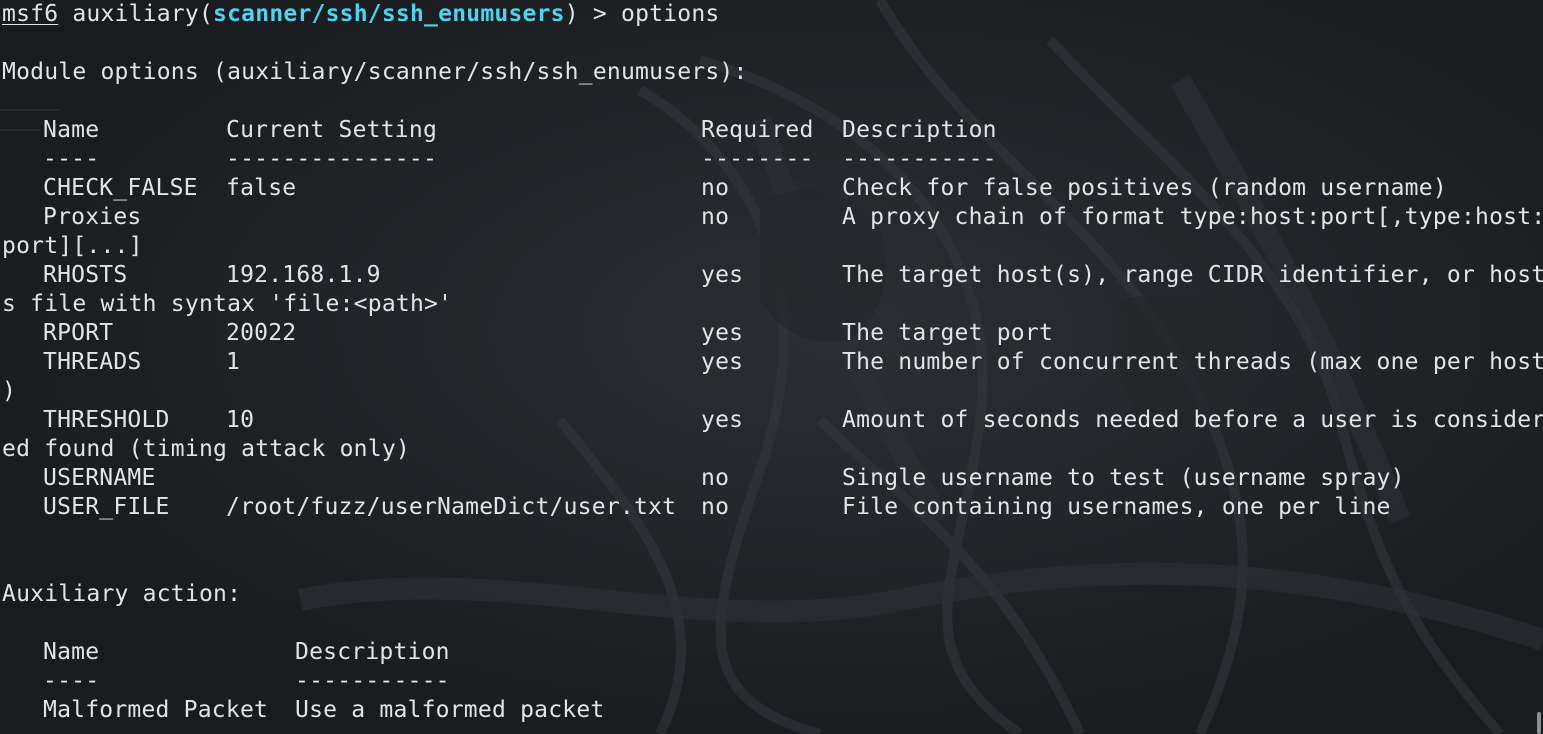 The height and width of the screenshot is (734, 1543). I want to click on option-setting: 10, so click(240, 420).